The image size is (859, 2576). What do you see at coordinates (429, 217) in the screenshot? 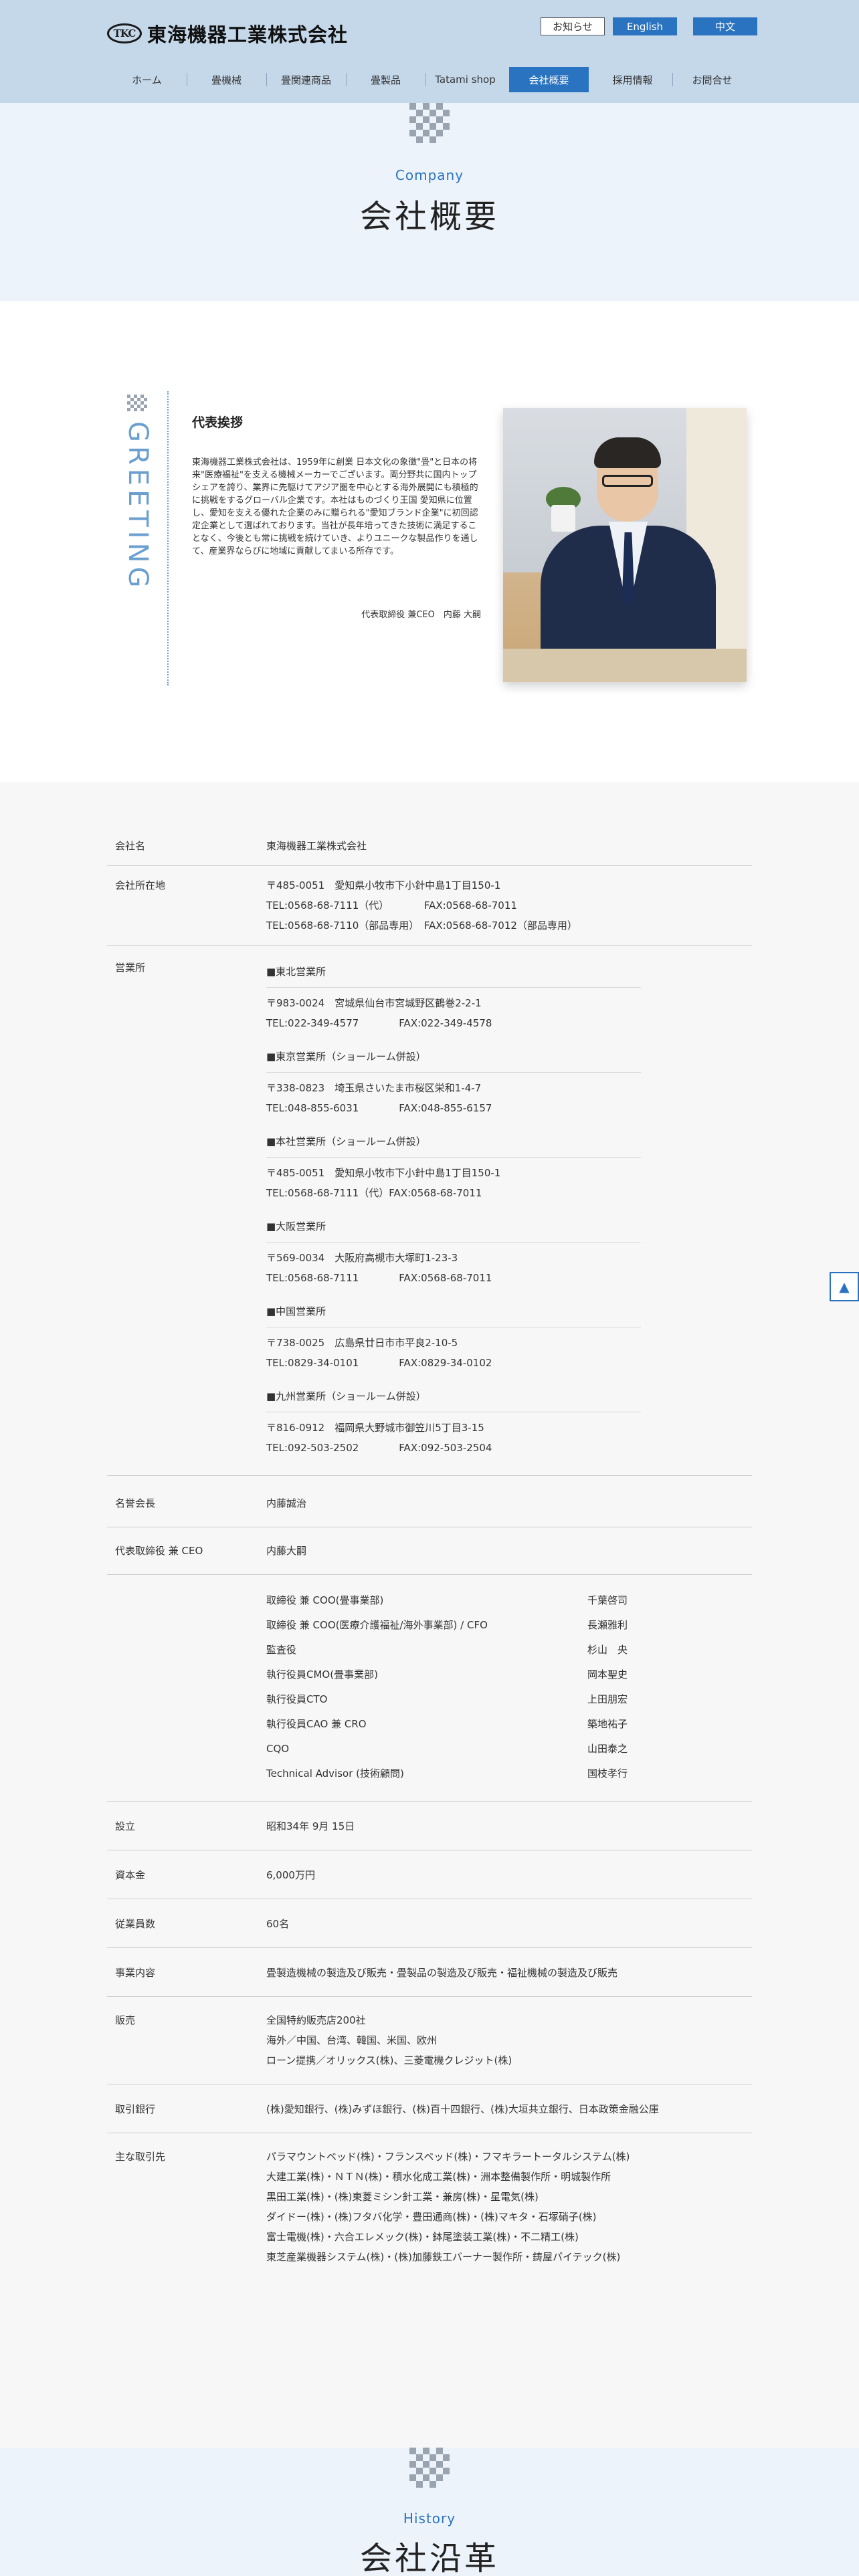
I see `page-title: 会社概要` at bounding box center [429, 217].